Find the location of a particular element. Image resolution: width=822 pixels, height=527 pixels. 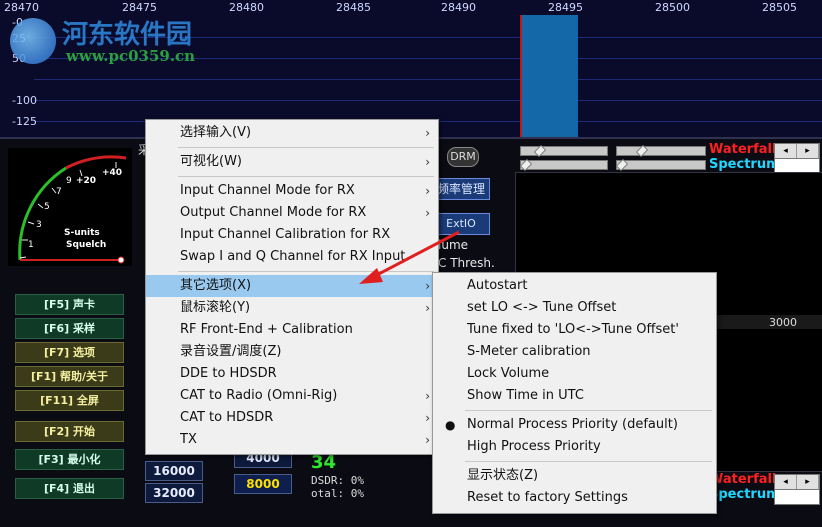

menu-item-recording: 录音设置/调度(Z) is located at coordinates (292, 352).